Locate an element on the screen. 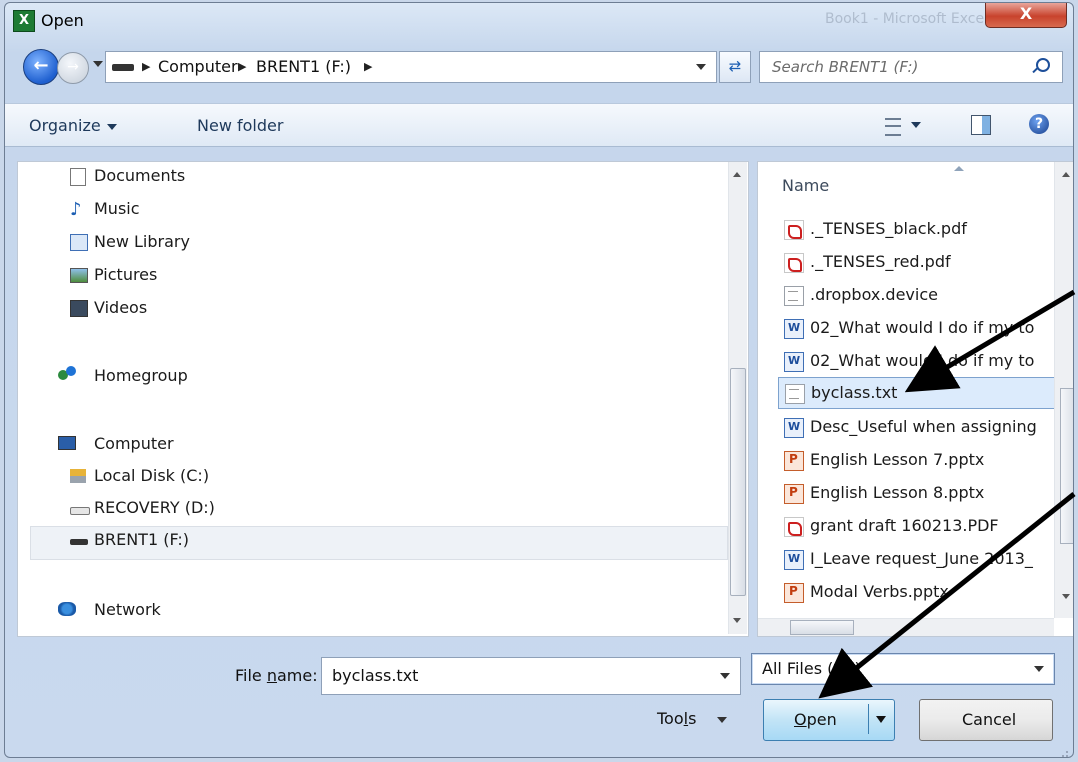  arrow-to-open-button is located at coordinates (947, 595).